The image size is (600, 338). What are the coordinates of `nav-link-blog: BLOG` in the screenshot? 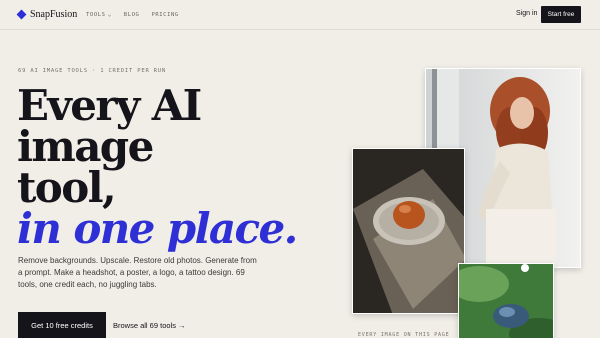 It's located at (132, 14).